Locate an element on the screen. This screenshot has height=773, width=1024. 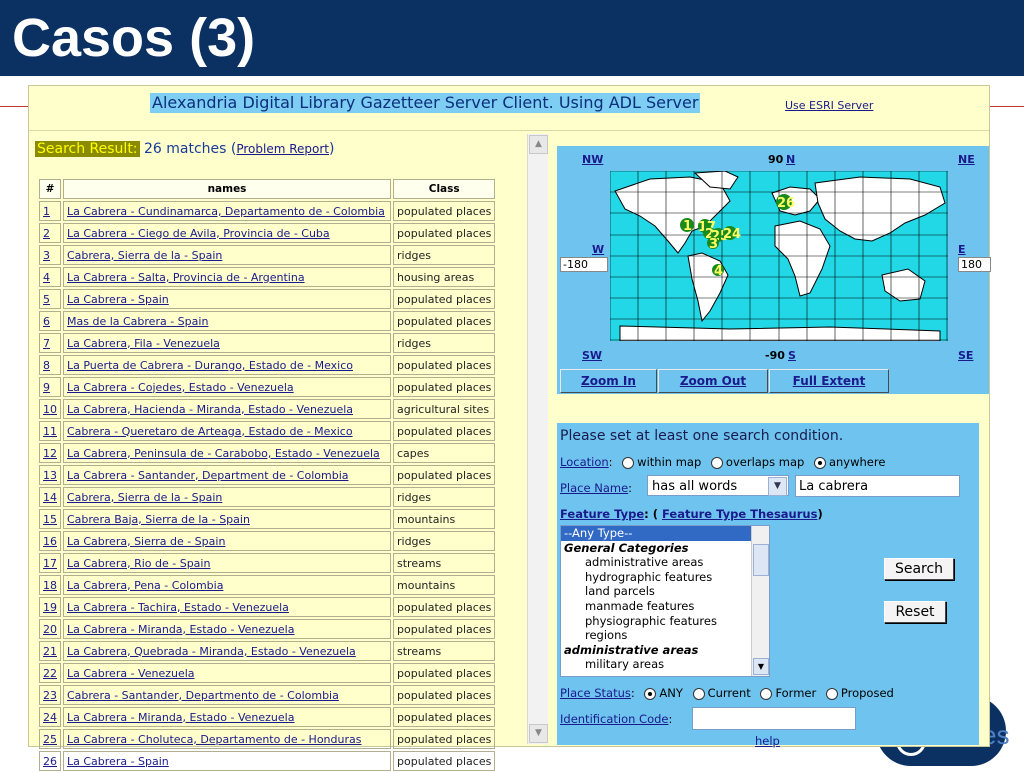
result-number-link: 19 is located at coordinates (50, 607).